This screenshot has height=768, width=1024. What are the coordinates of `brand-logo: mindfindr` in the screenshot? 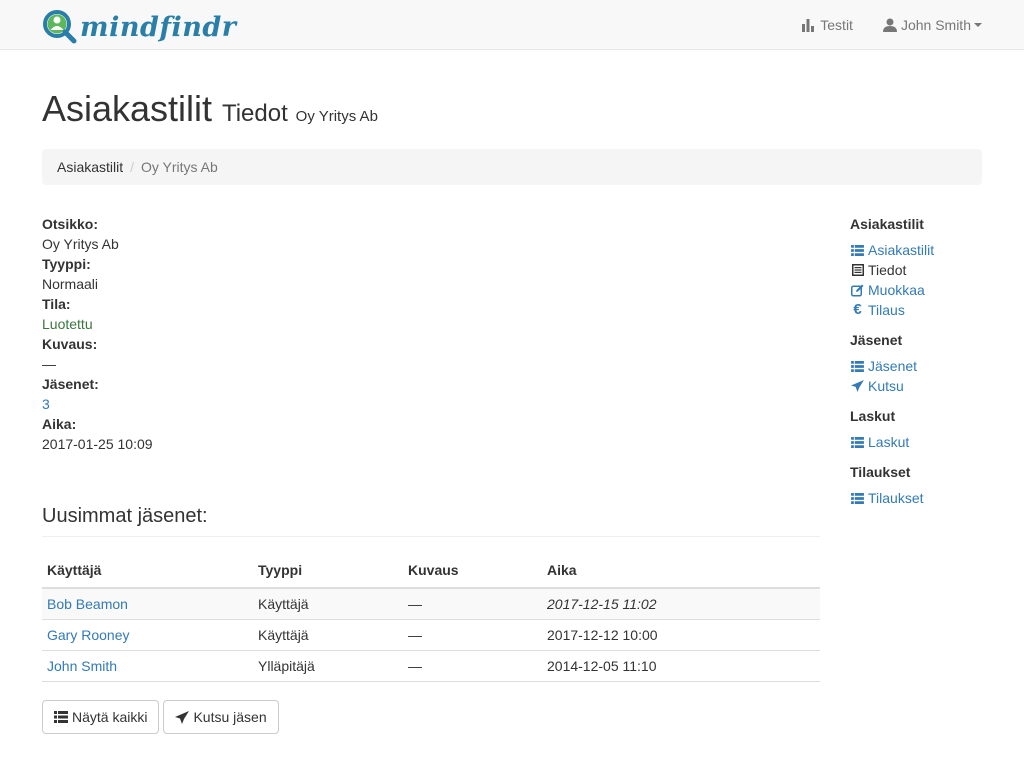 It's located at (139, 27).